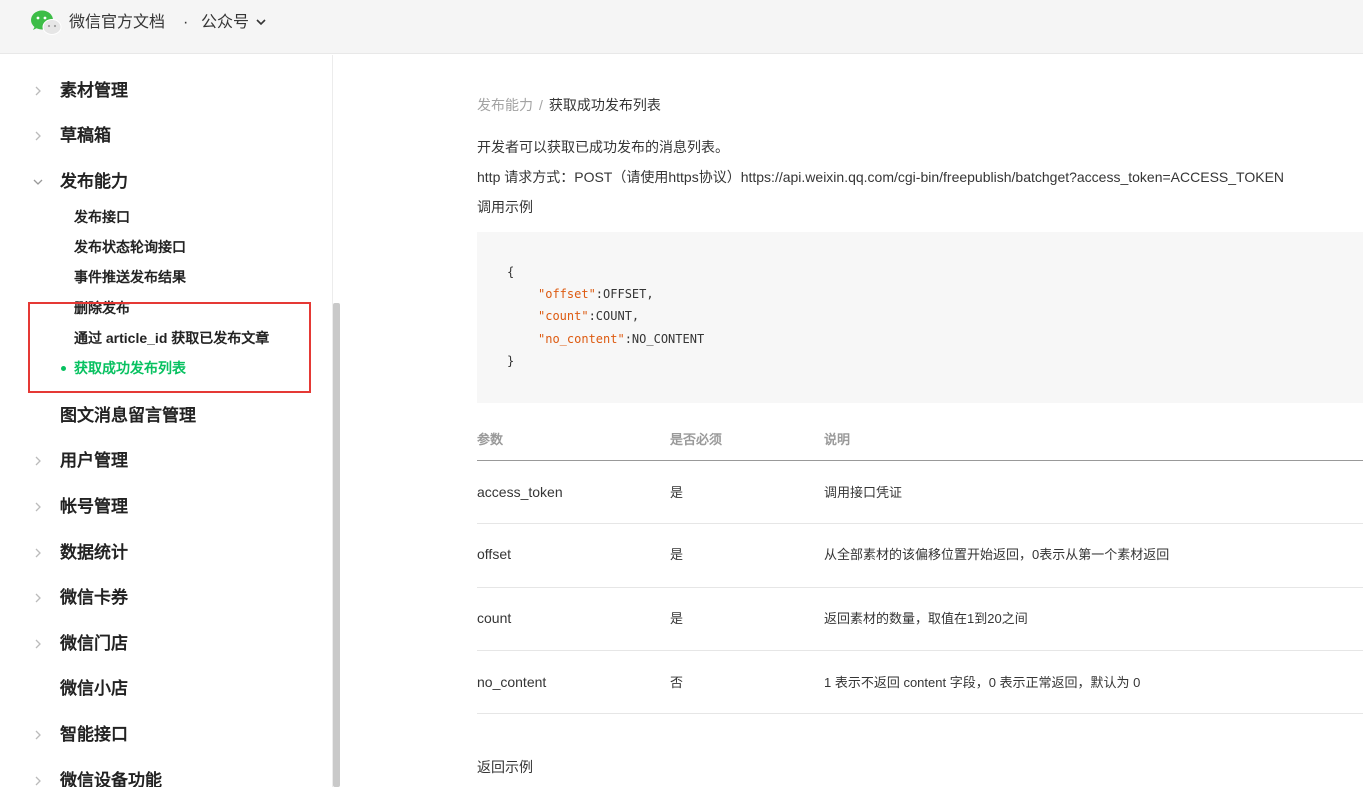  Describe the element at coordinates (102, 217) in the screenshot. I see `sidebar-subitem-publish-api: 发布接口` at that location.